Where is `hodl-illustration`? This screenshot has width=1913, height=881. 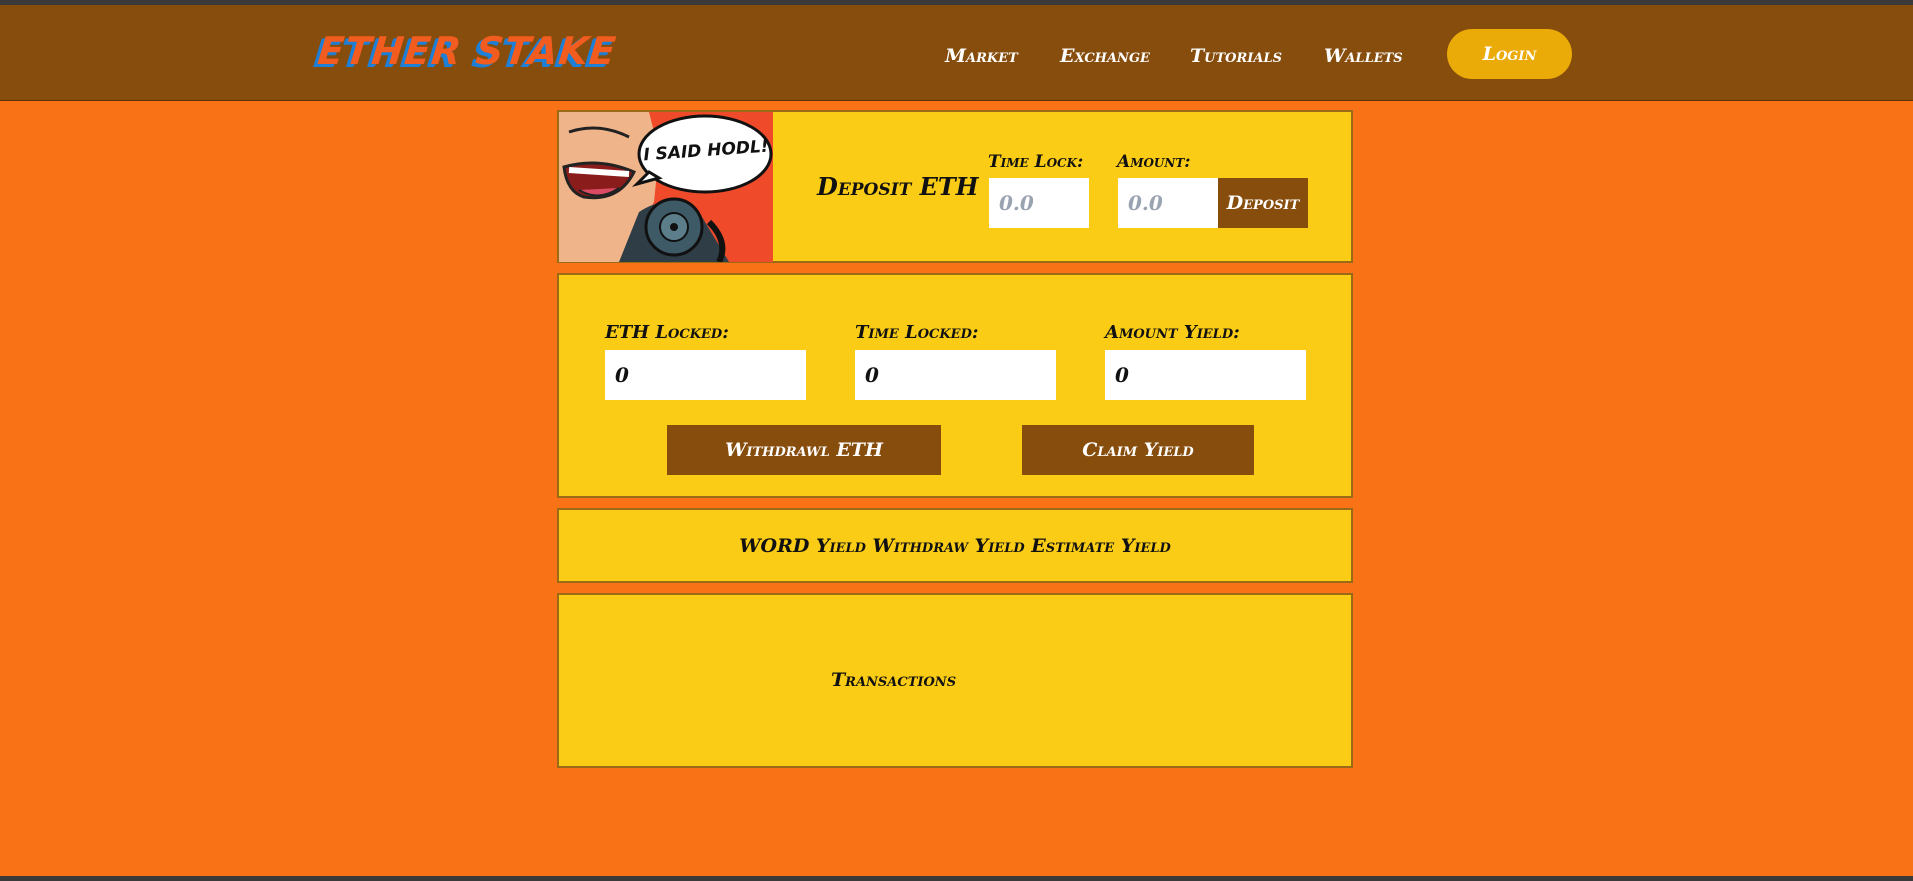
hodl-illustration is located at coordinates (666, 187).